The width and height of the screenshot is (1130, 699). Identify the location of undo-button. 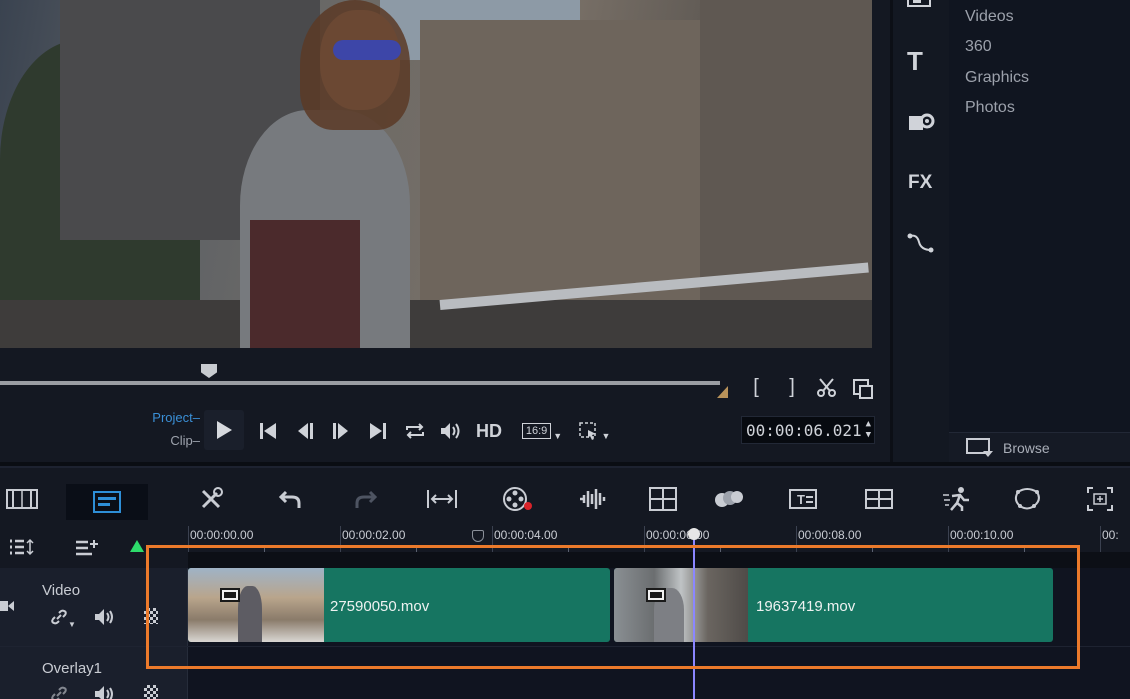
(290, 499).